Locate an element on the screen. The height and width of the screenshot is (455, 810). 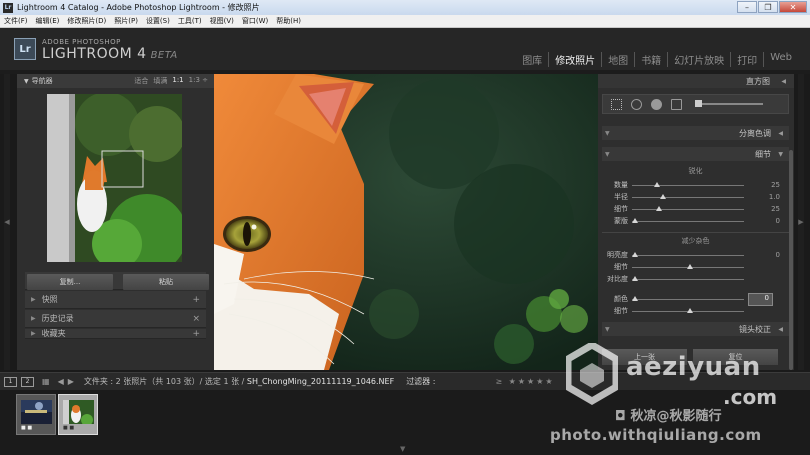
collections-add-icon: + is located at coordinates (196, 333).